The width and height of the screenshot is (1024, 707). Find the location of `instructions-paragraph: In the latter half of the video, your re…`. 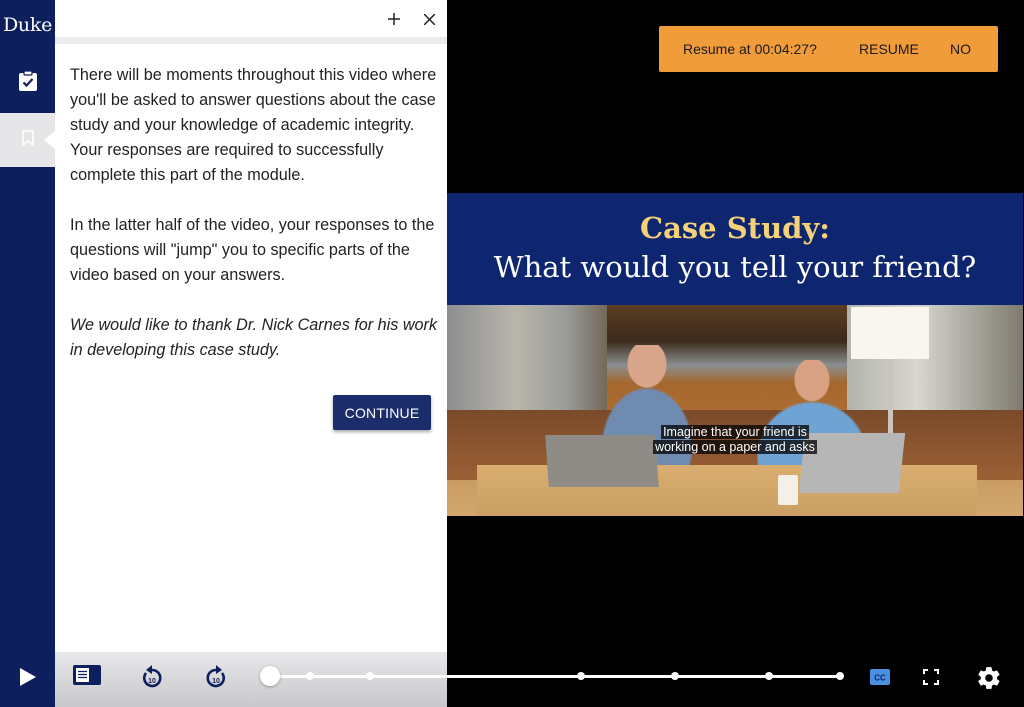

instructions-paragraph: In the latter half of the video, your re… is located at coordinates (252, 250).